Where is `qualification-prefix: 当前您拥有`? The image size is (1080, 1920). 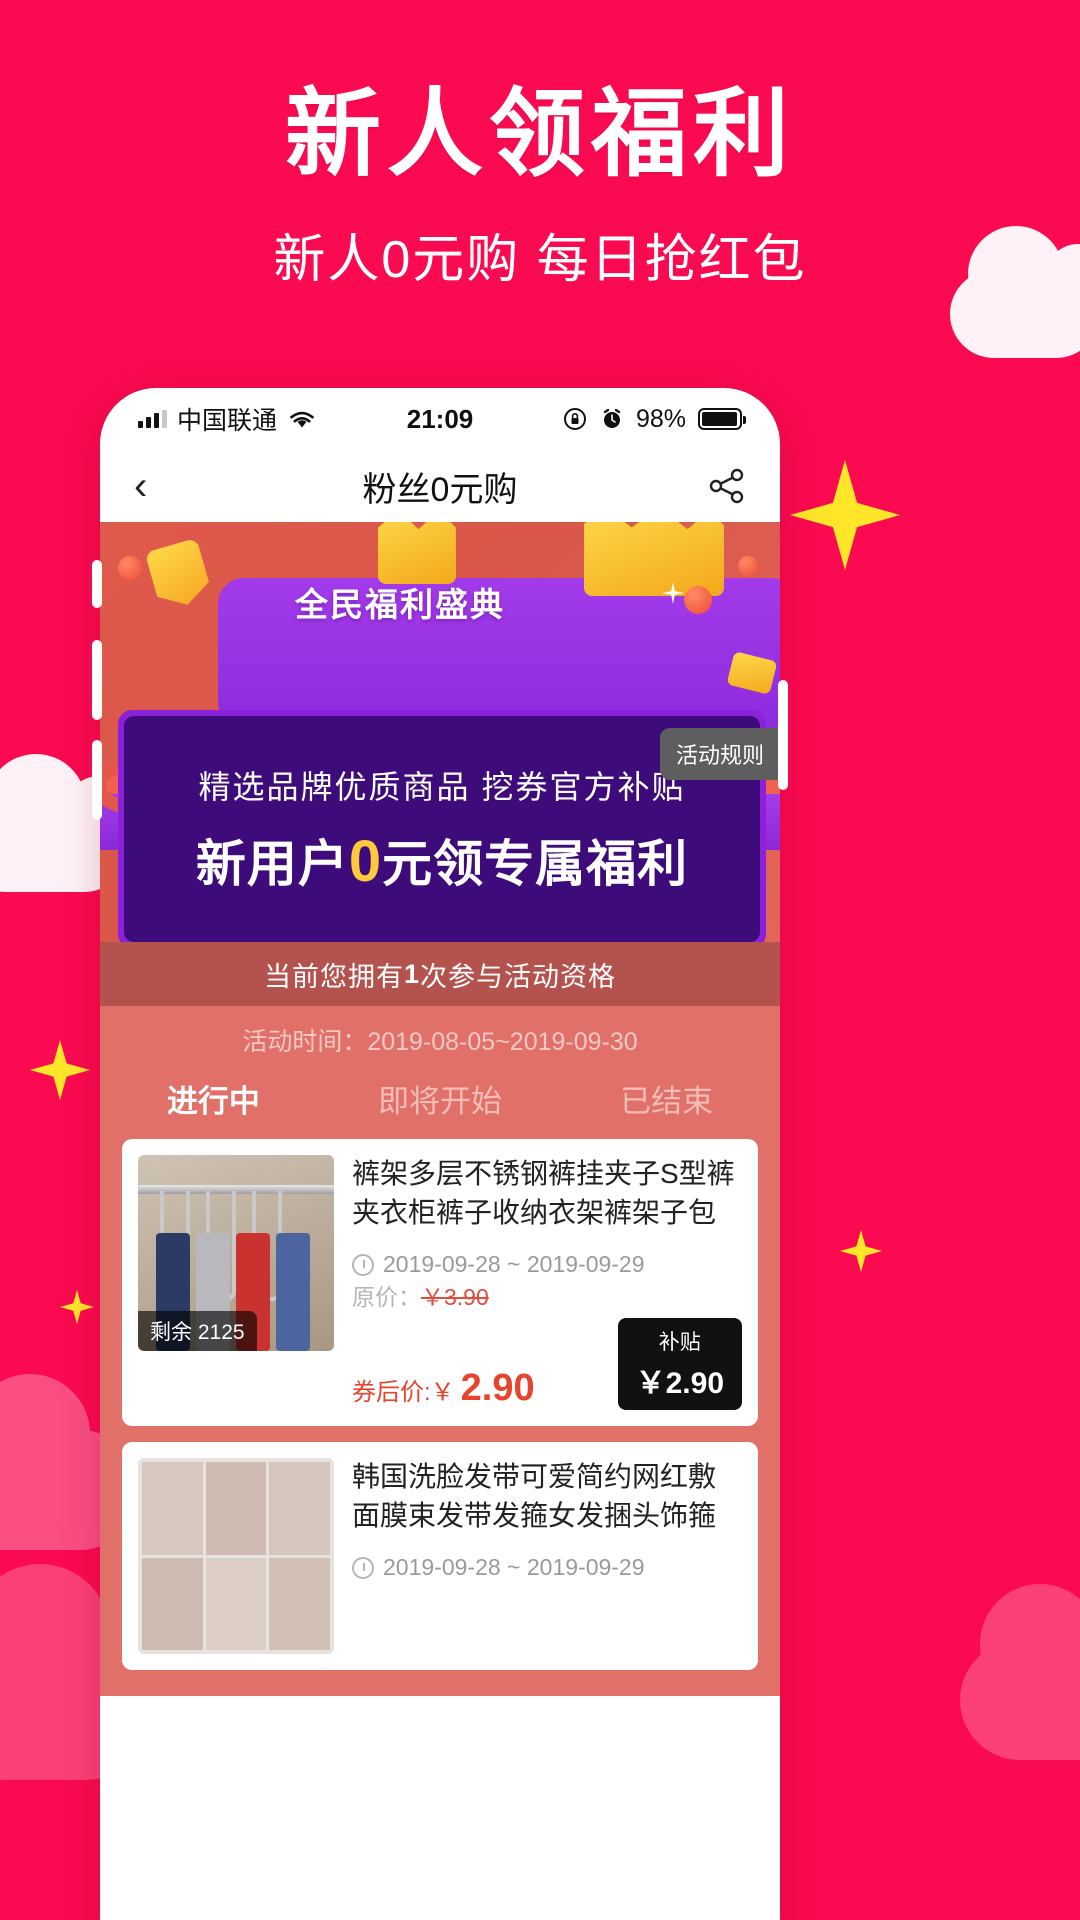
qualification-prefix: 当前您拥有 is located at coordinates (333, 976).